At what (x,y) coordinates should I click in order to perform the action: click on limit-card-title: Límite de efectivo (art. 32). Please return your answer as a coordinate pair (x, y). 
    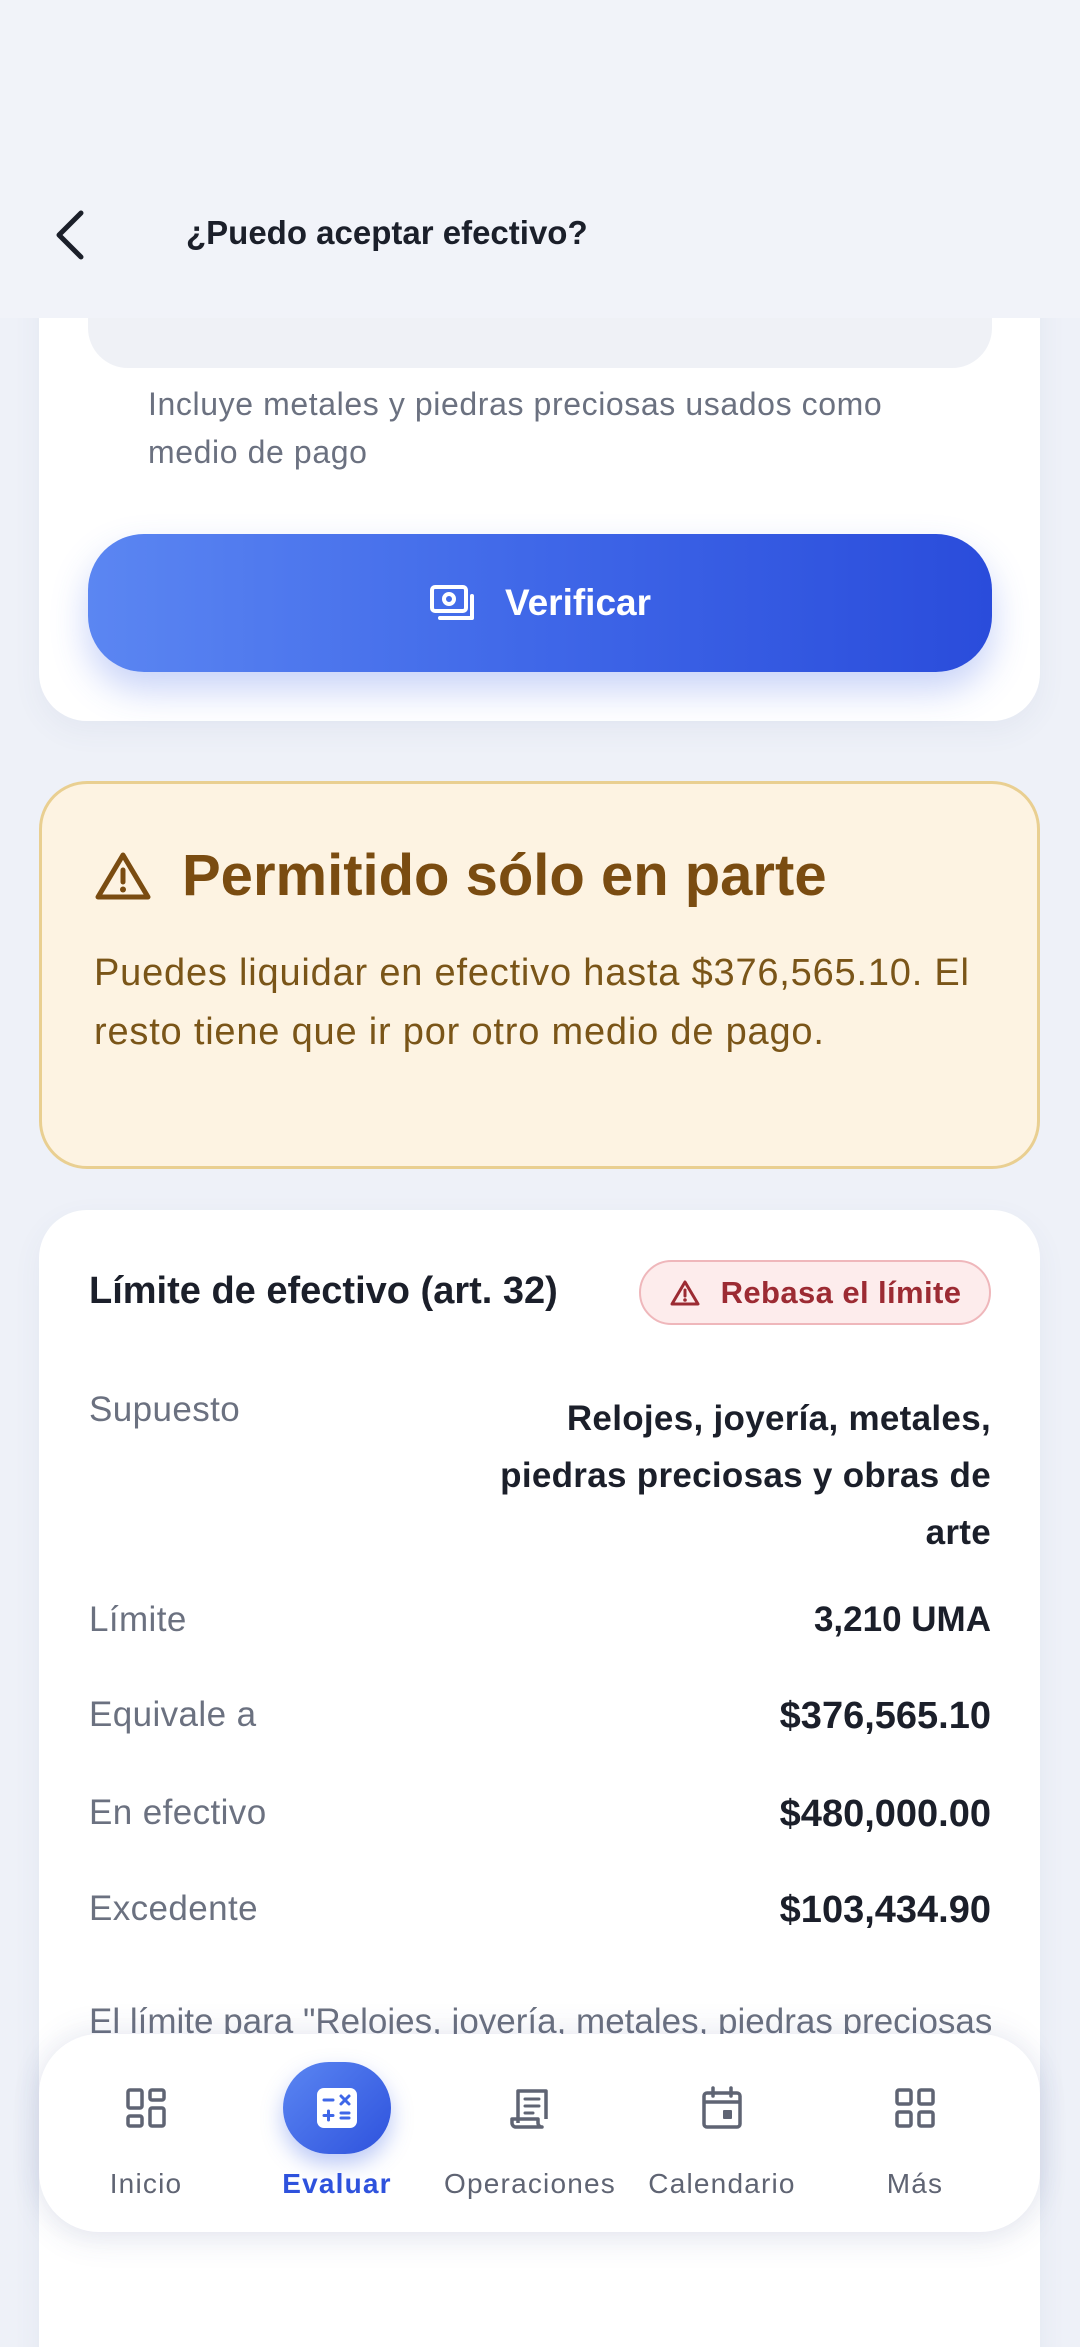
    Looking at the image, I should click on (323, 1291).